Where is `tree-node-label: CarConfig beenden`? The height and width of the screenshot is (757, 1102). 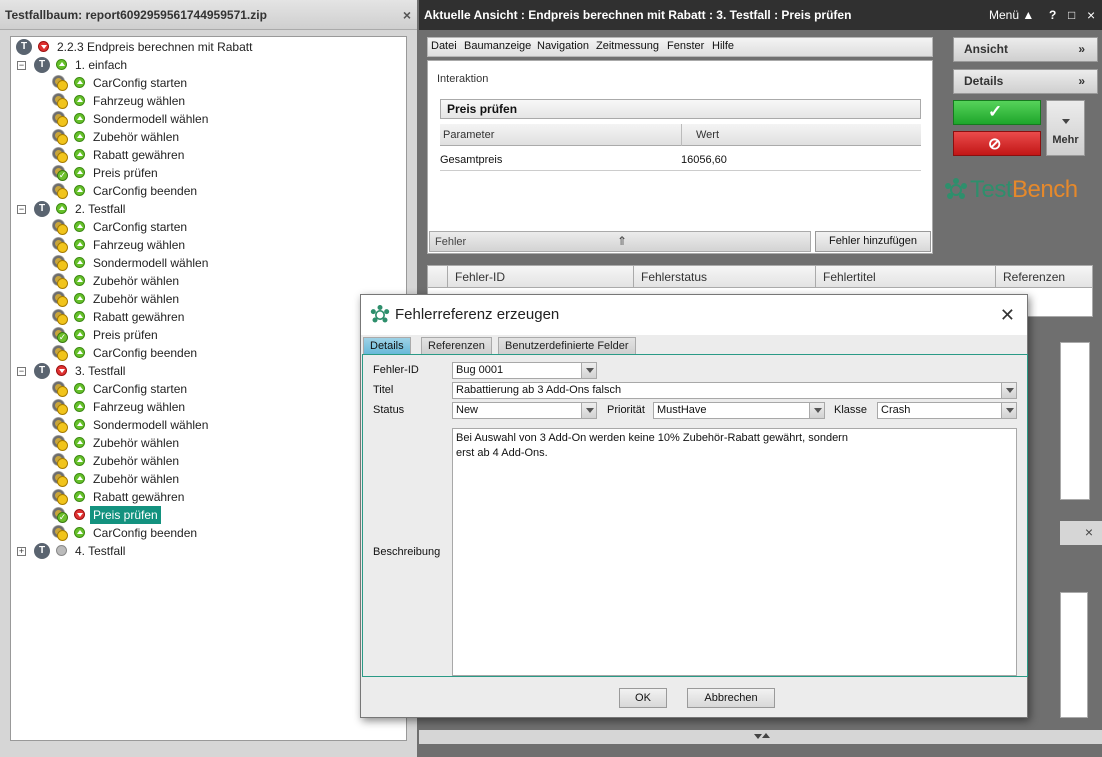 tree-node-label: CarConfig beenden is located at coordinates (145, 533).